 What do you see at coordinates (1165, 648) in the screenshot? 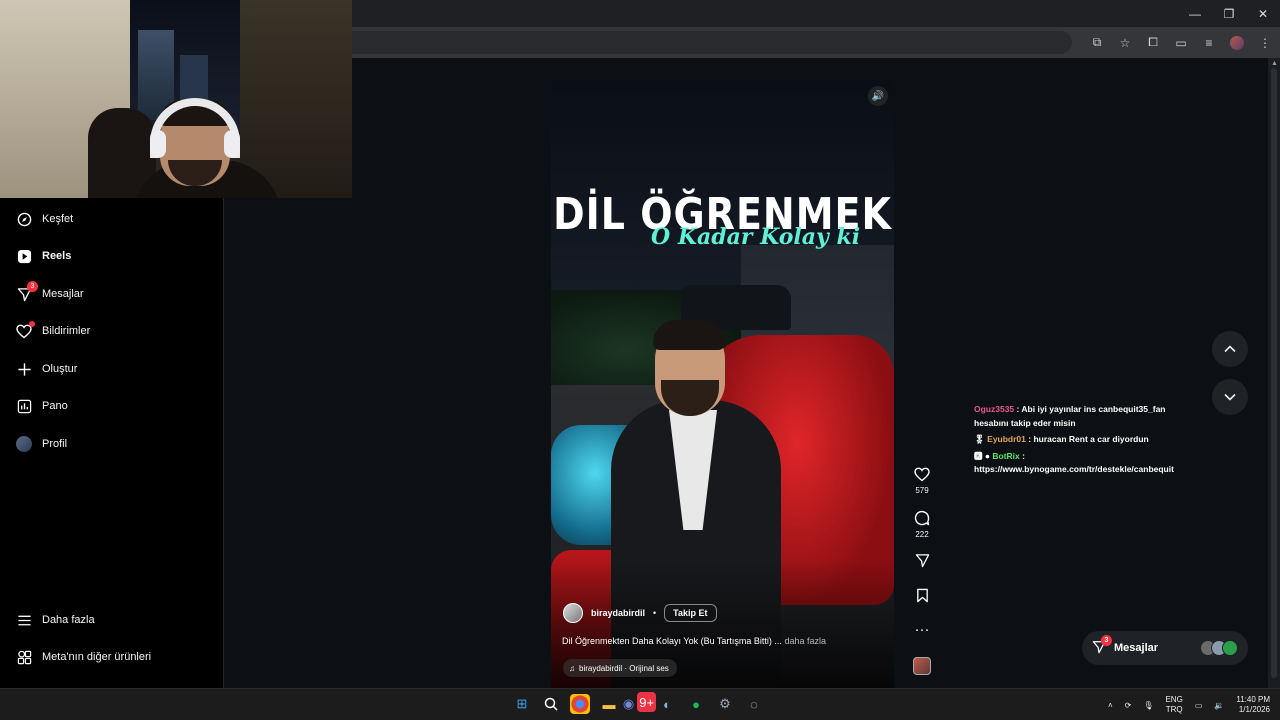
I see `messages-pill-button: 3 Mesajlar` at bounding box center [1165, 648].